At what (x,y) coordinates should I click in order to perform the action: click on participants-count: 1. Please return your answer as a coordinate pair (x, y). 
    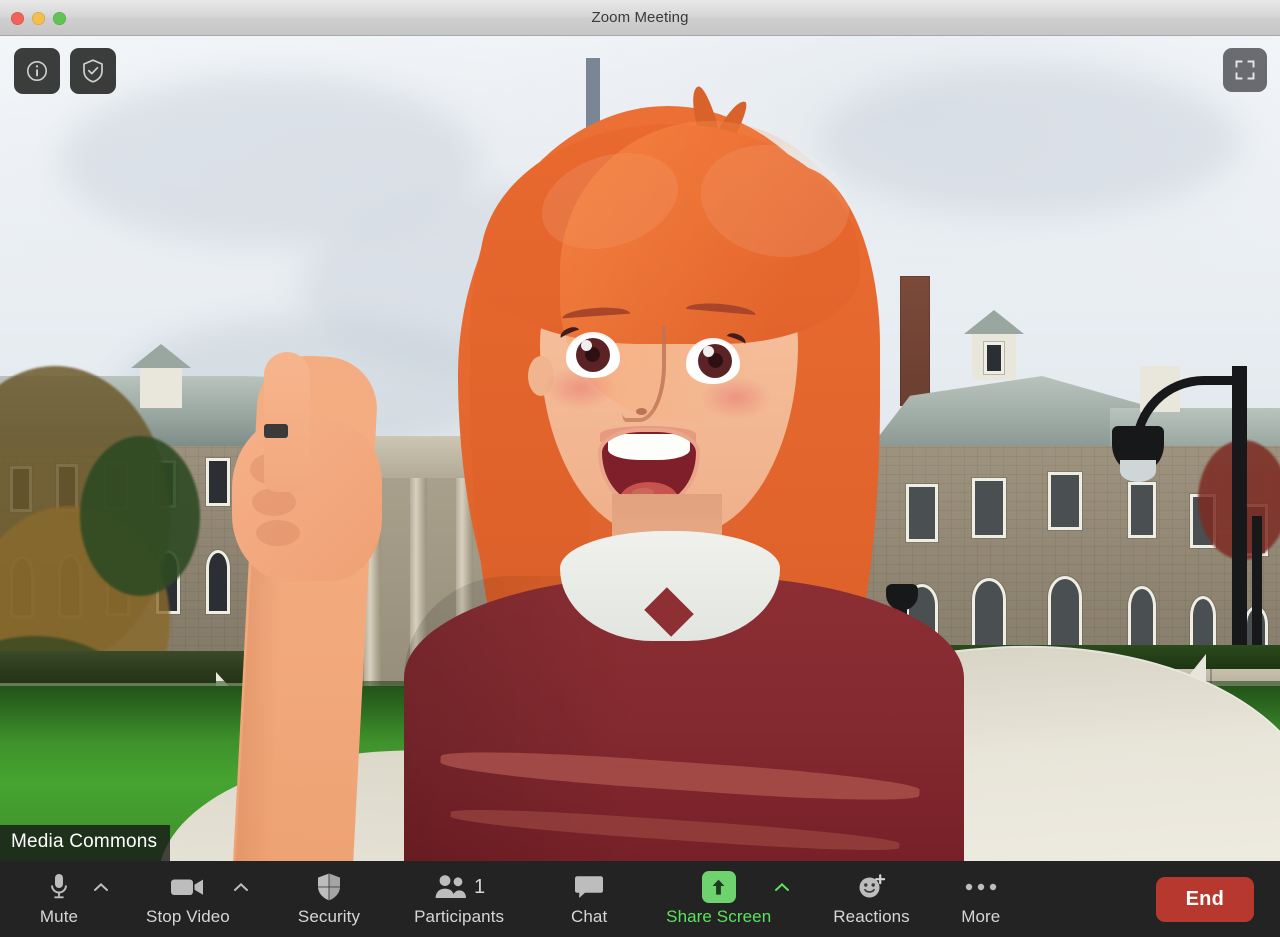
    Looking at the image, I should click on (480, 887).